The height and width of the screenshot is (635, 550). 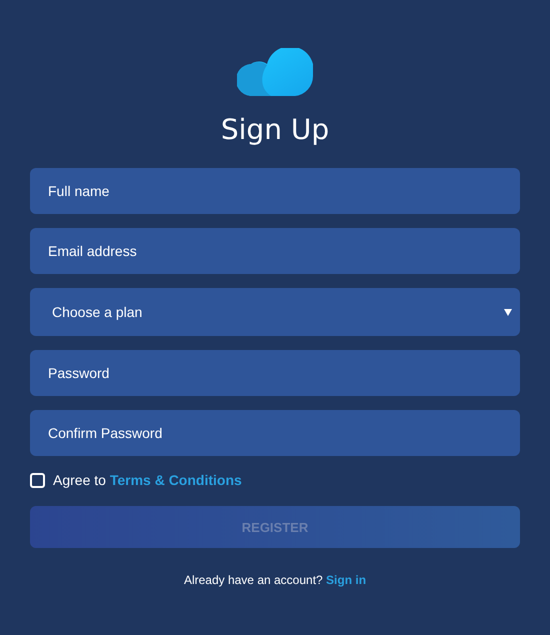 I want to click on page-title: Sign Up, so click(x=275, y=130).